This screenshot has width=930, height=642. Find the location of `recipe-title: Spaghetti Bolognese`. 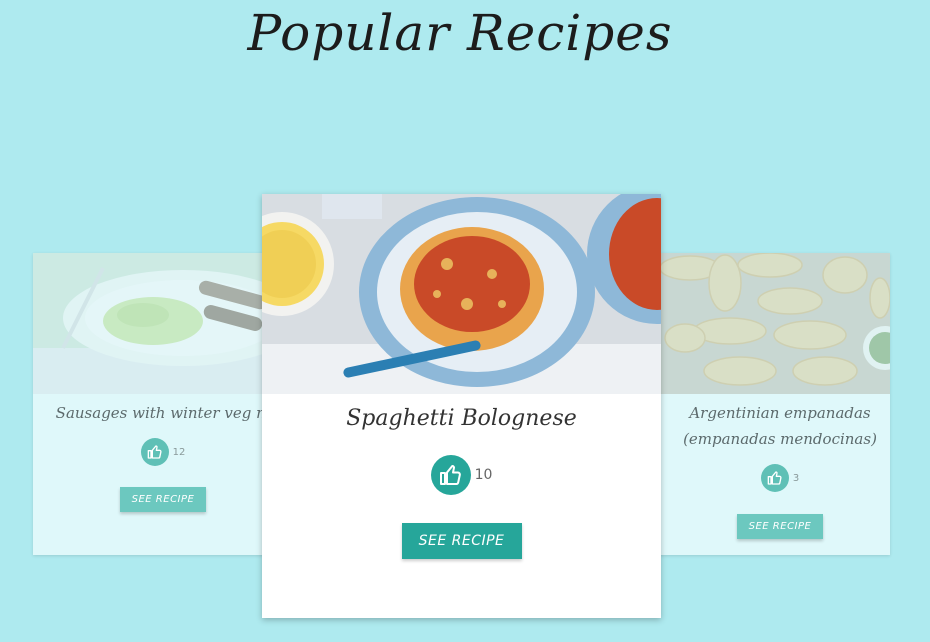

recipe-title: Spaghetti Bolognese is located at coordinates (461, 418).